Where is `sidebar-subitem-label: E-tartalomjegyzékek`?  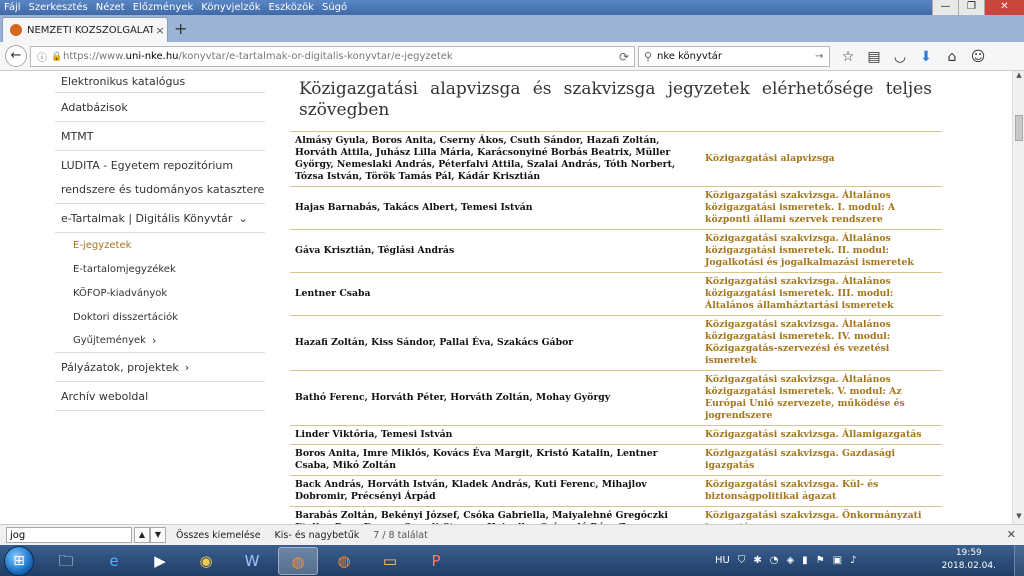
sidebar-subitem-label: E-tartalomjegyzékek is located at coordinates (124, 269).